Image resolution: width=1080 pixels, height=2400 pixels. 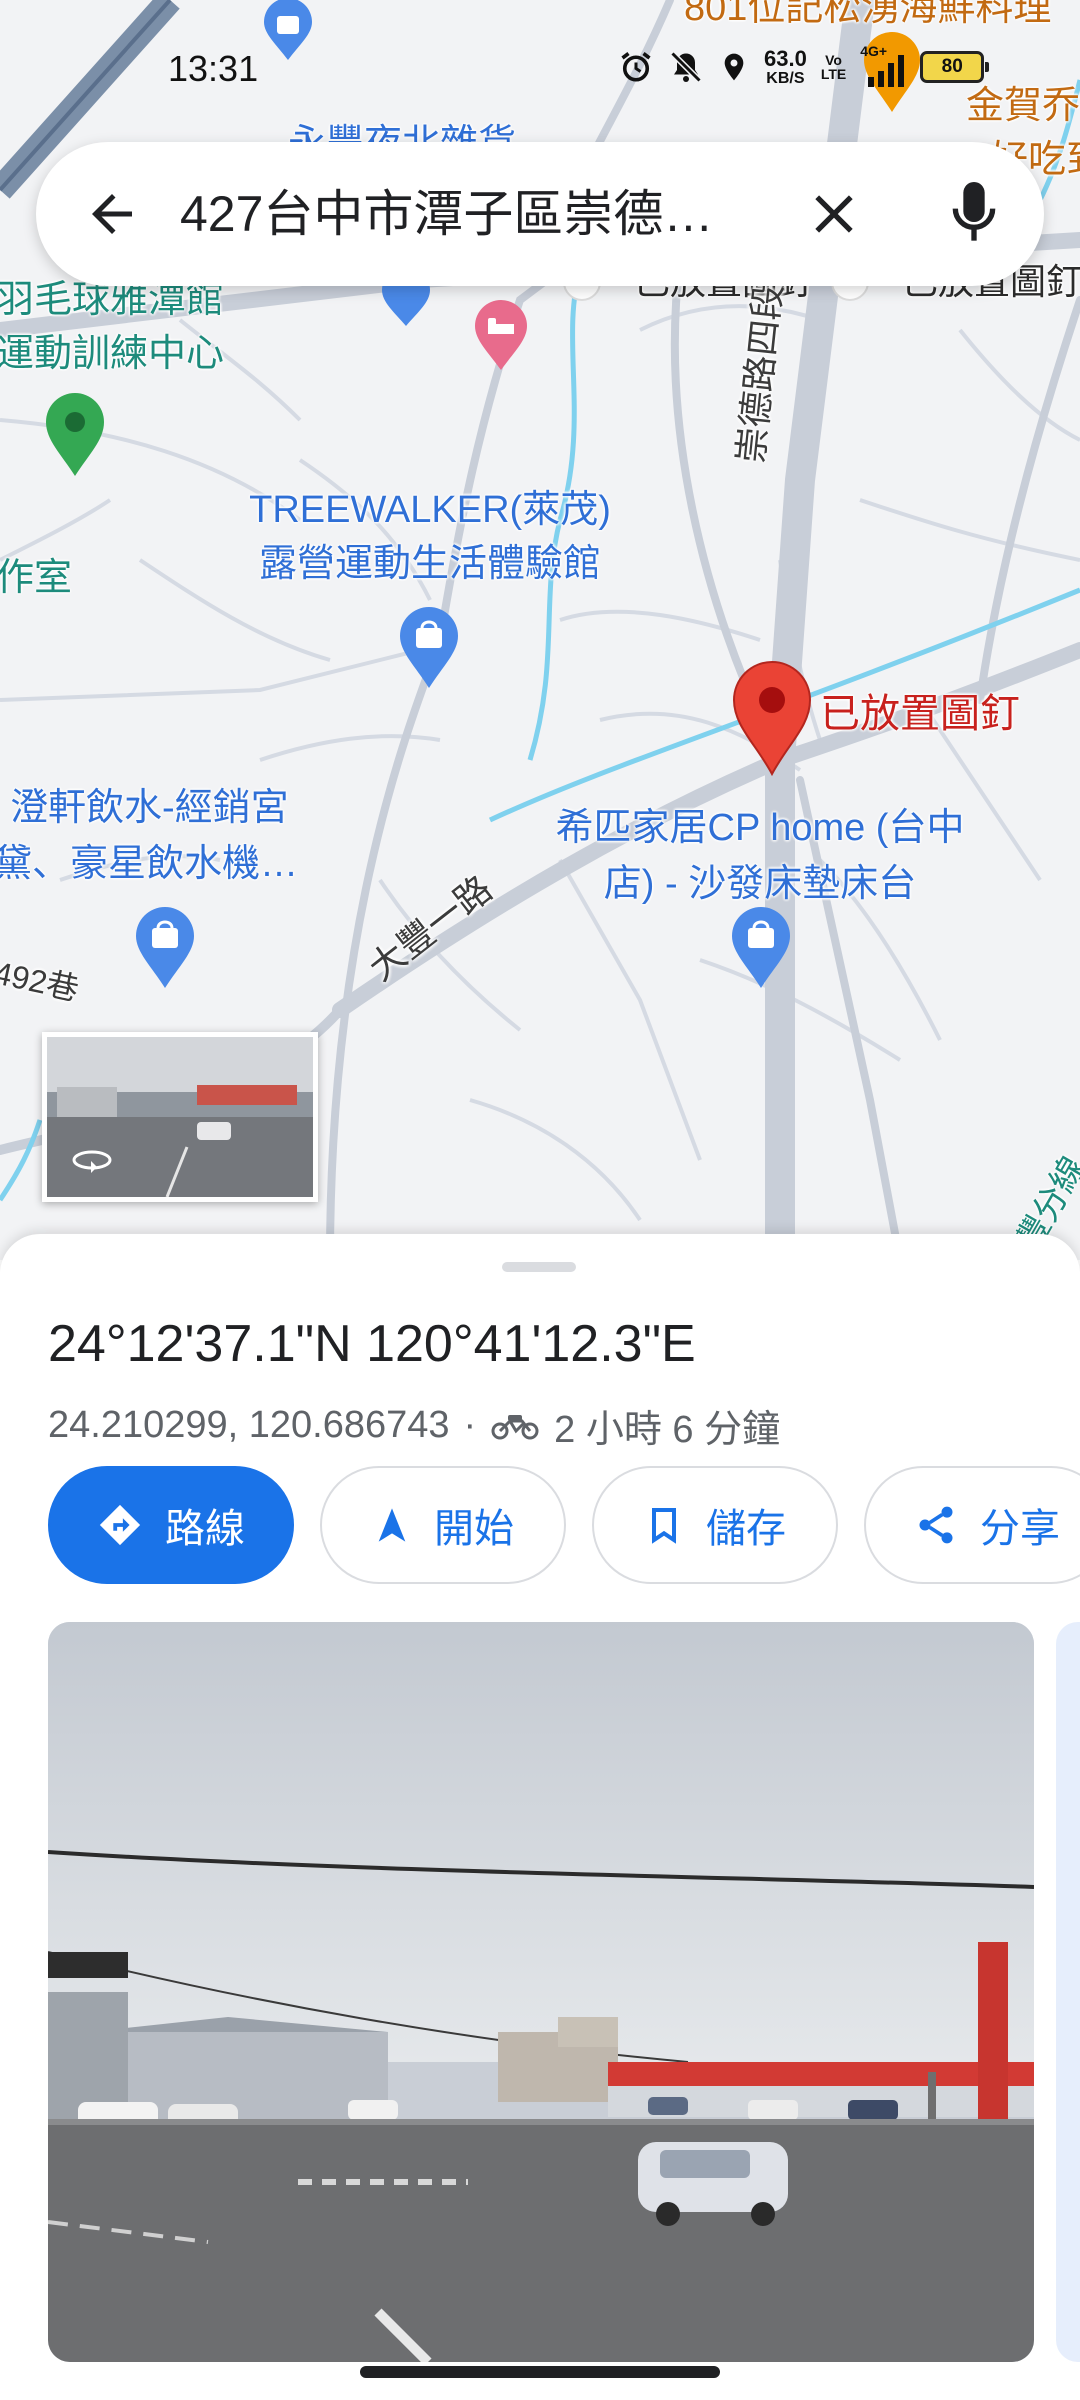 I want to click on status-icons: 63.0 KB/S Vo LTE 4G+ 80, so click(x=804, y=67).